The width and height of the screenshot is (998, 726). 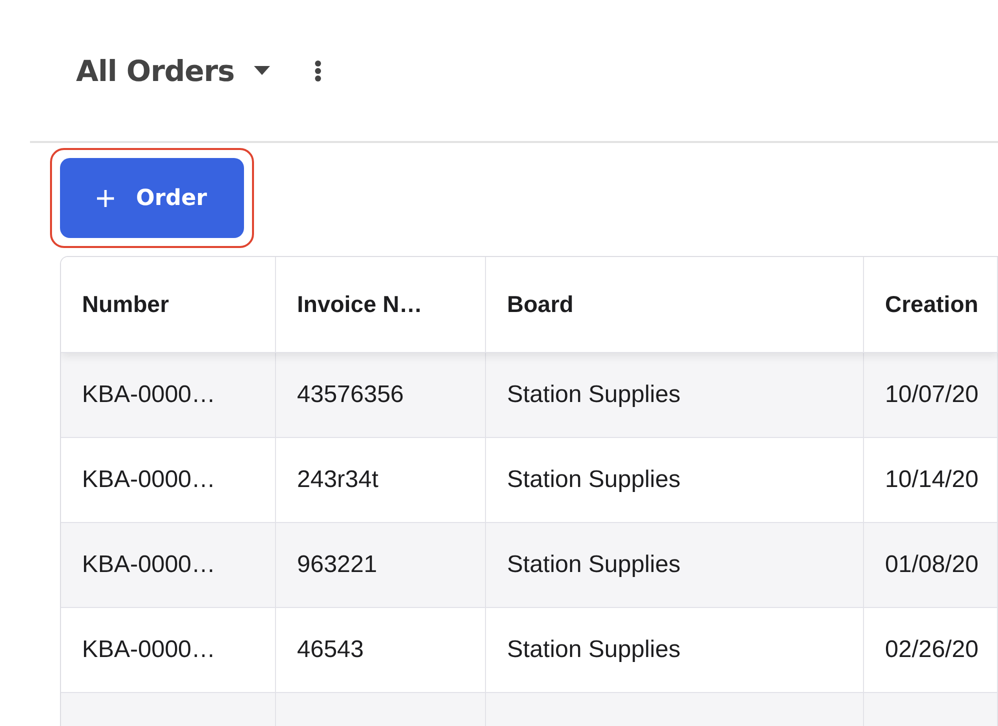 I want to click on table-cell: 43576356, so click(x=381, y=395).